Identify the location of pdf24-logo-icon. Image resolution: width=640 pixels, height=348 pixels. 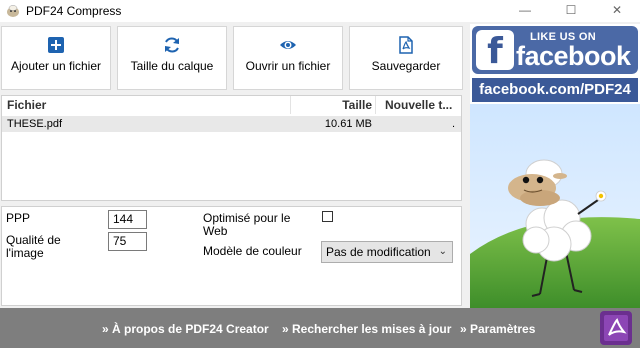
(616, 328).